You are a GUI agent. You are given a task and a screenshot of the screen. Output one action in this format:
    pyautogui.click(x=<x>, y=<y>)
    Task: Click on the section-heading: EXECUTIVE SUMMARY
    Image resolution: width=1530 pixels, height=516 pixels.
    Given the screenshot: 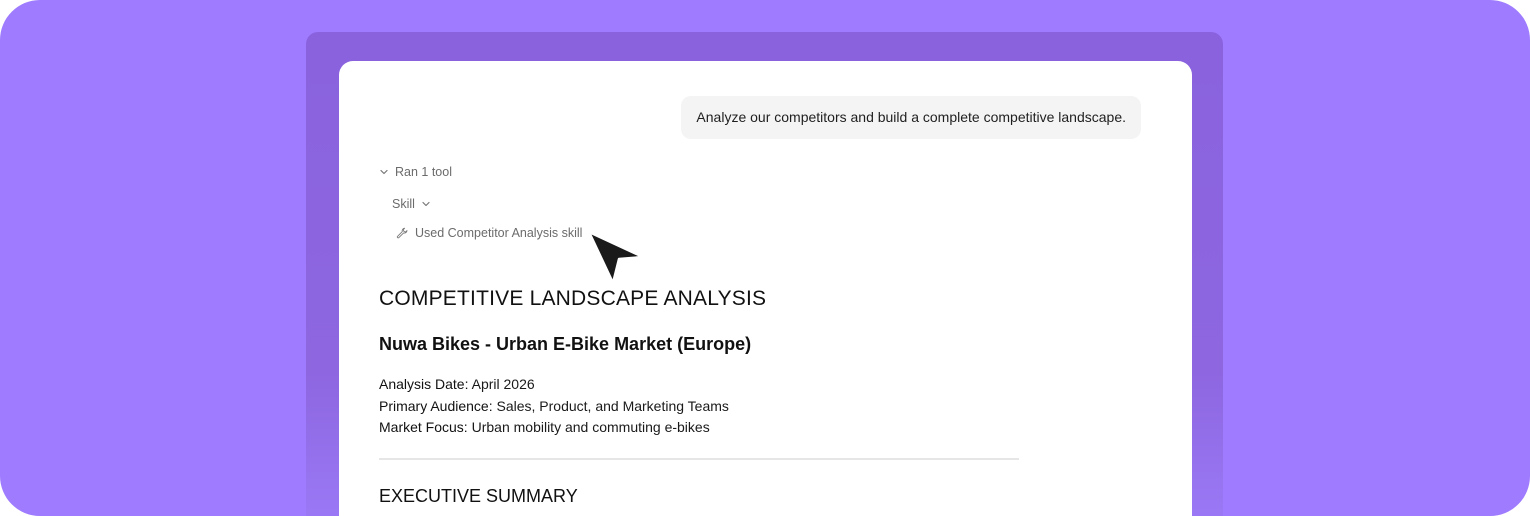 What is the action you would take?
    pyautogui.click(x=478, y=496)
    